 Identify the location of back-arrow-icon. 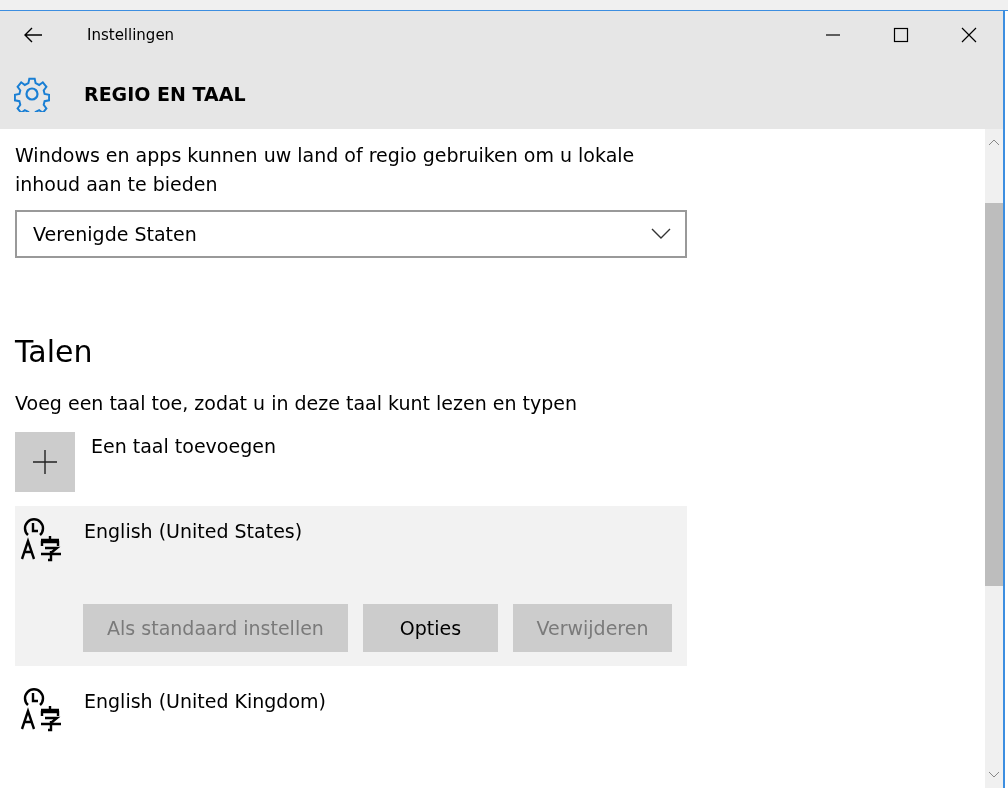
(33, 35).